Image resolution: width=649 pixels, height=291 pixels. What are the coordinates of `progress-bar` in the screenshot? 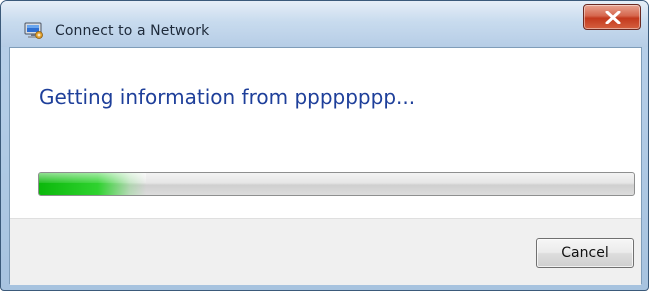 It's located at (336, 184).